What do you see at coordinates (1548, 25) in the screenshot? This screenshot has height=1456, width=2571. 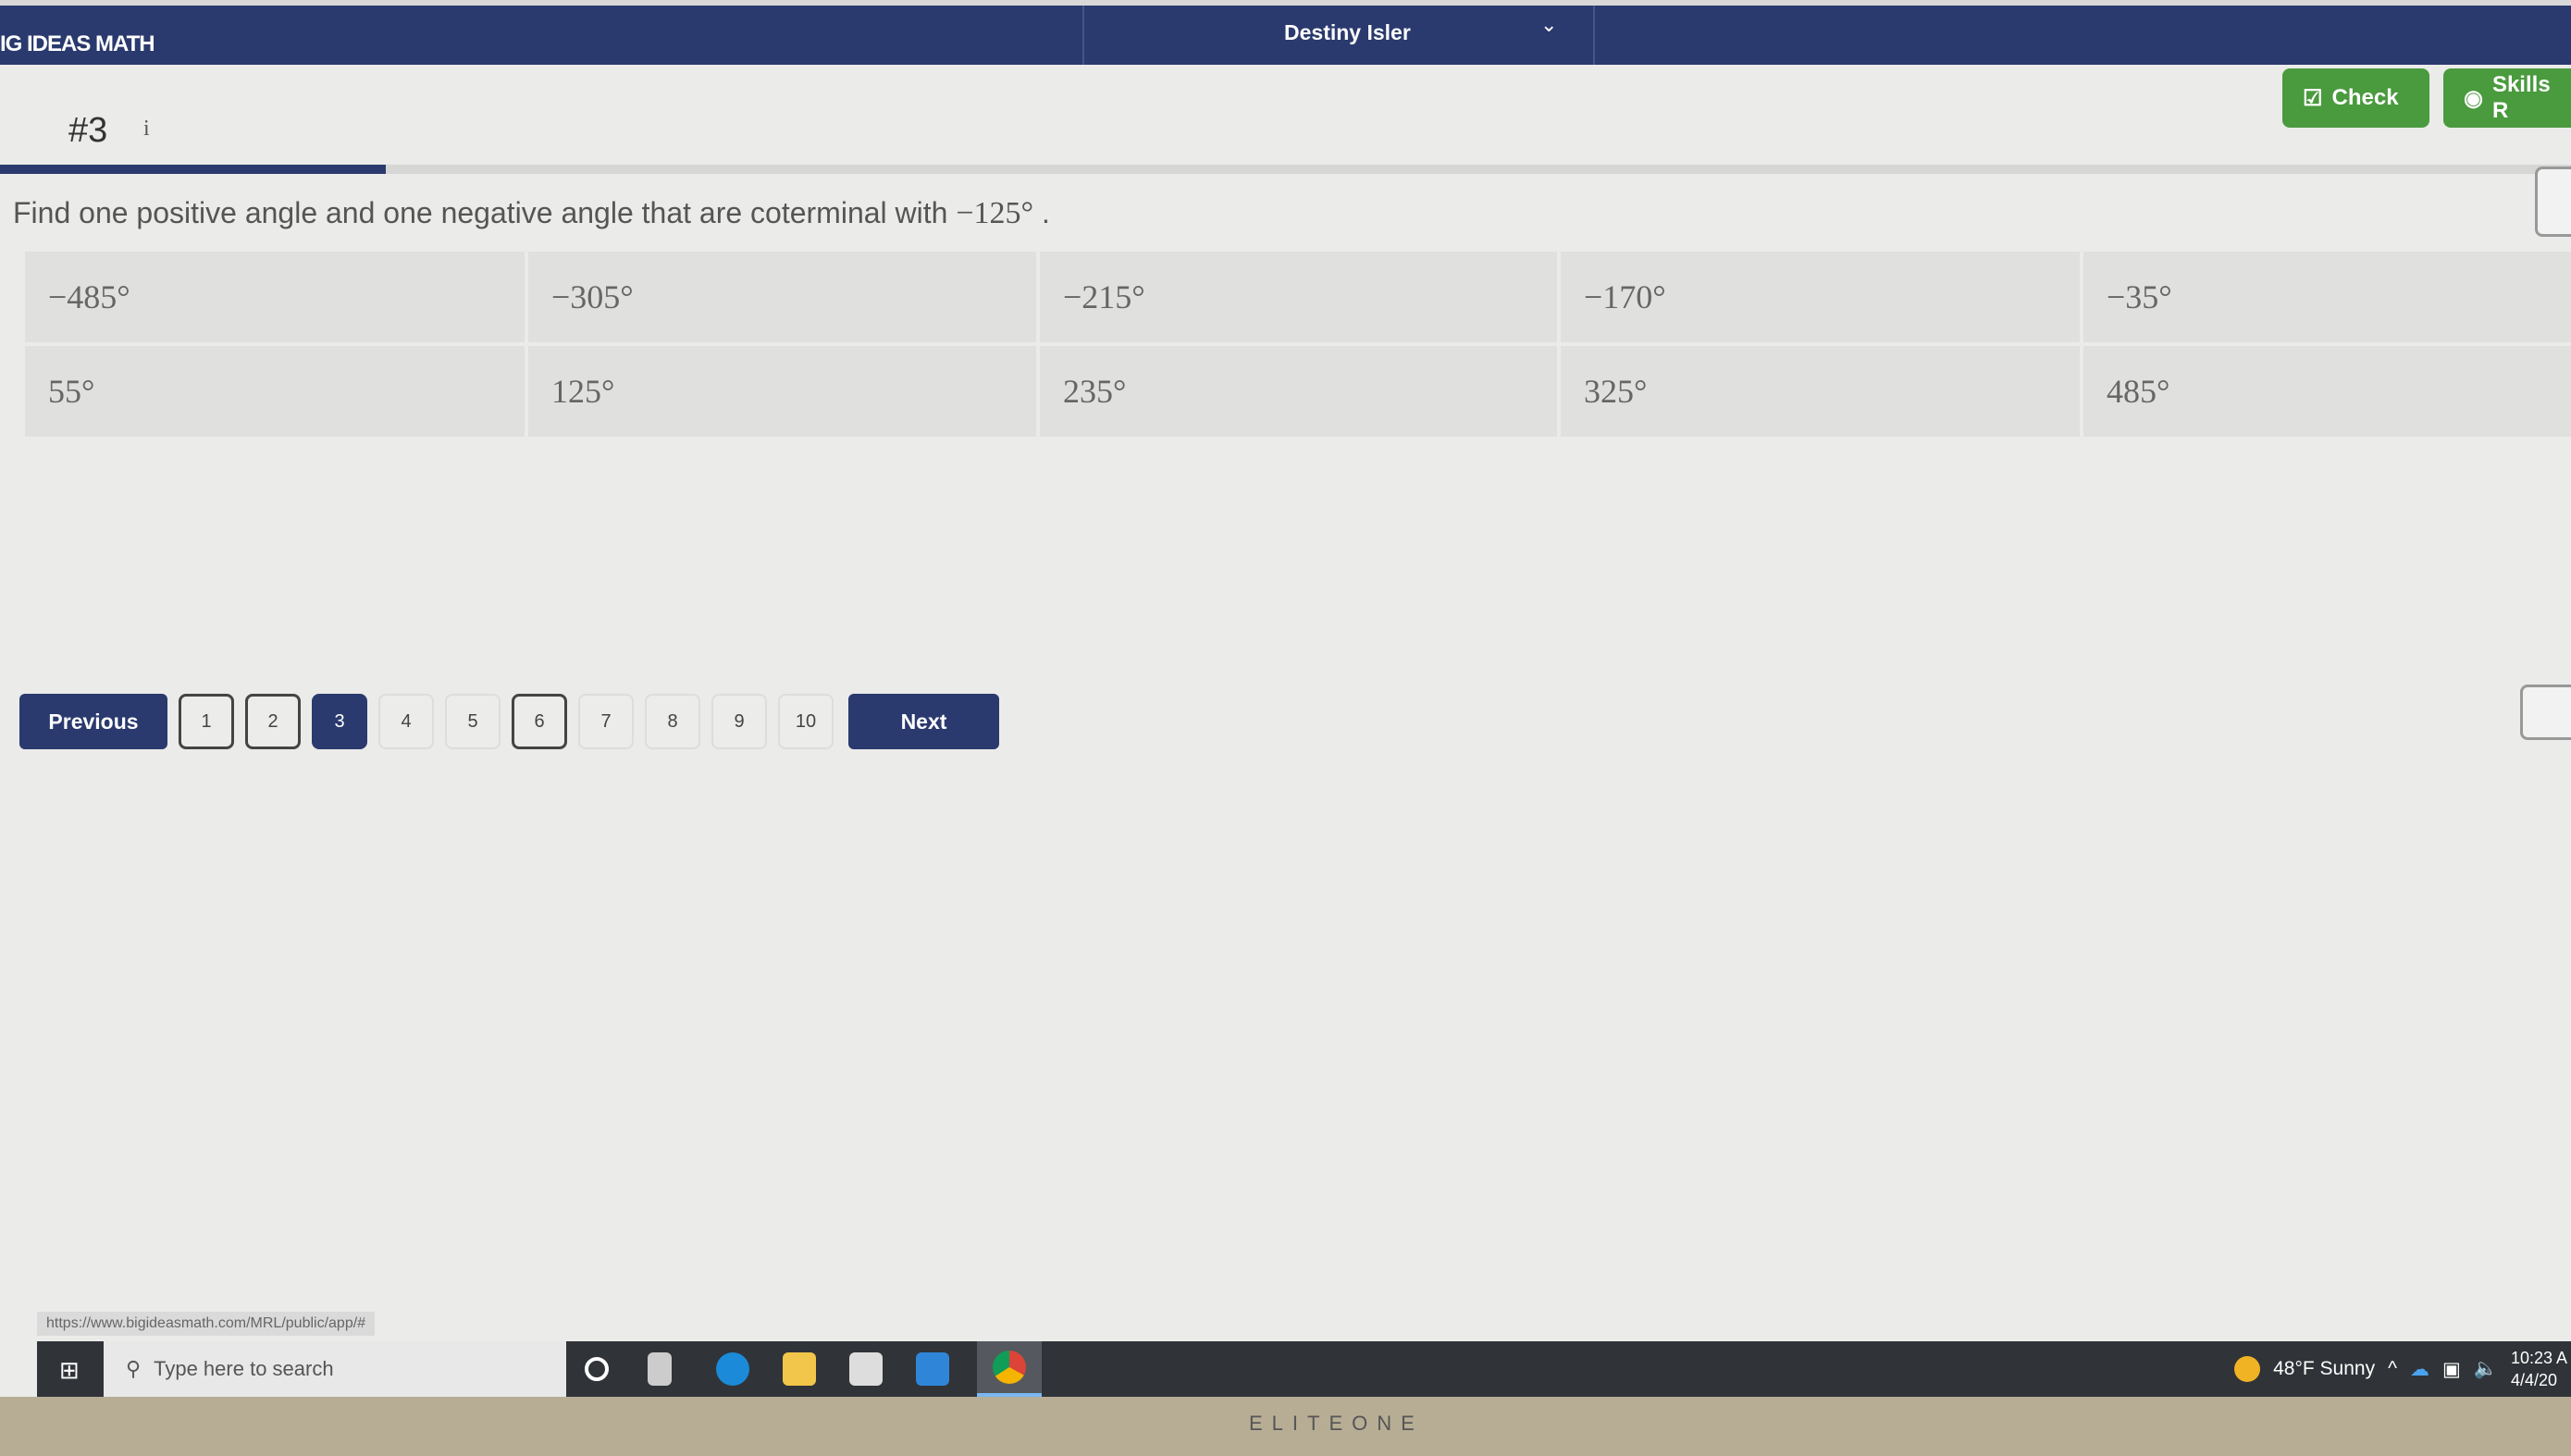 I see `chevron-down-icon: ⌄` at bounding box center [1548, 25].